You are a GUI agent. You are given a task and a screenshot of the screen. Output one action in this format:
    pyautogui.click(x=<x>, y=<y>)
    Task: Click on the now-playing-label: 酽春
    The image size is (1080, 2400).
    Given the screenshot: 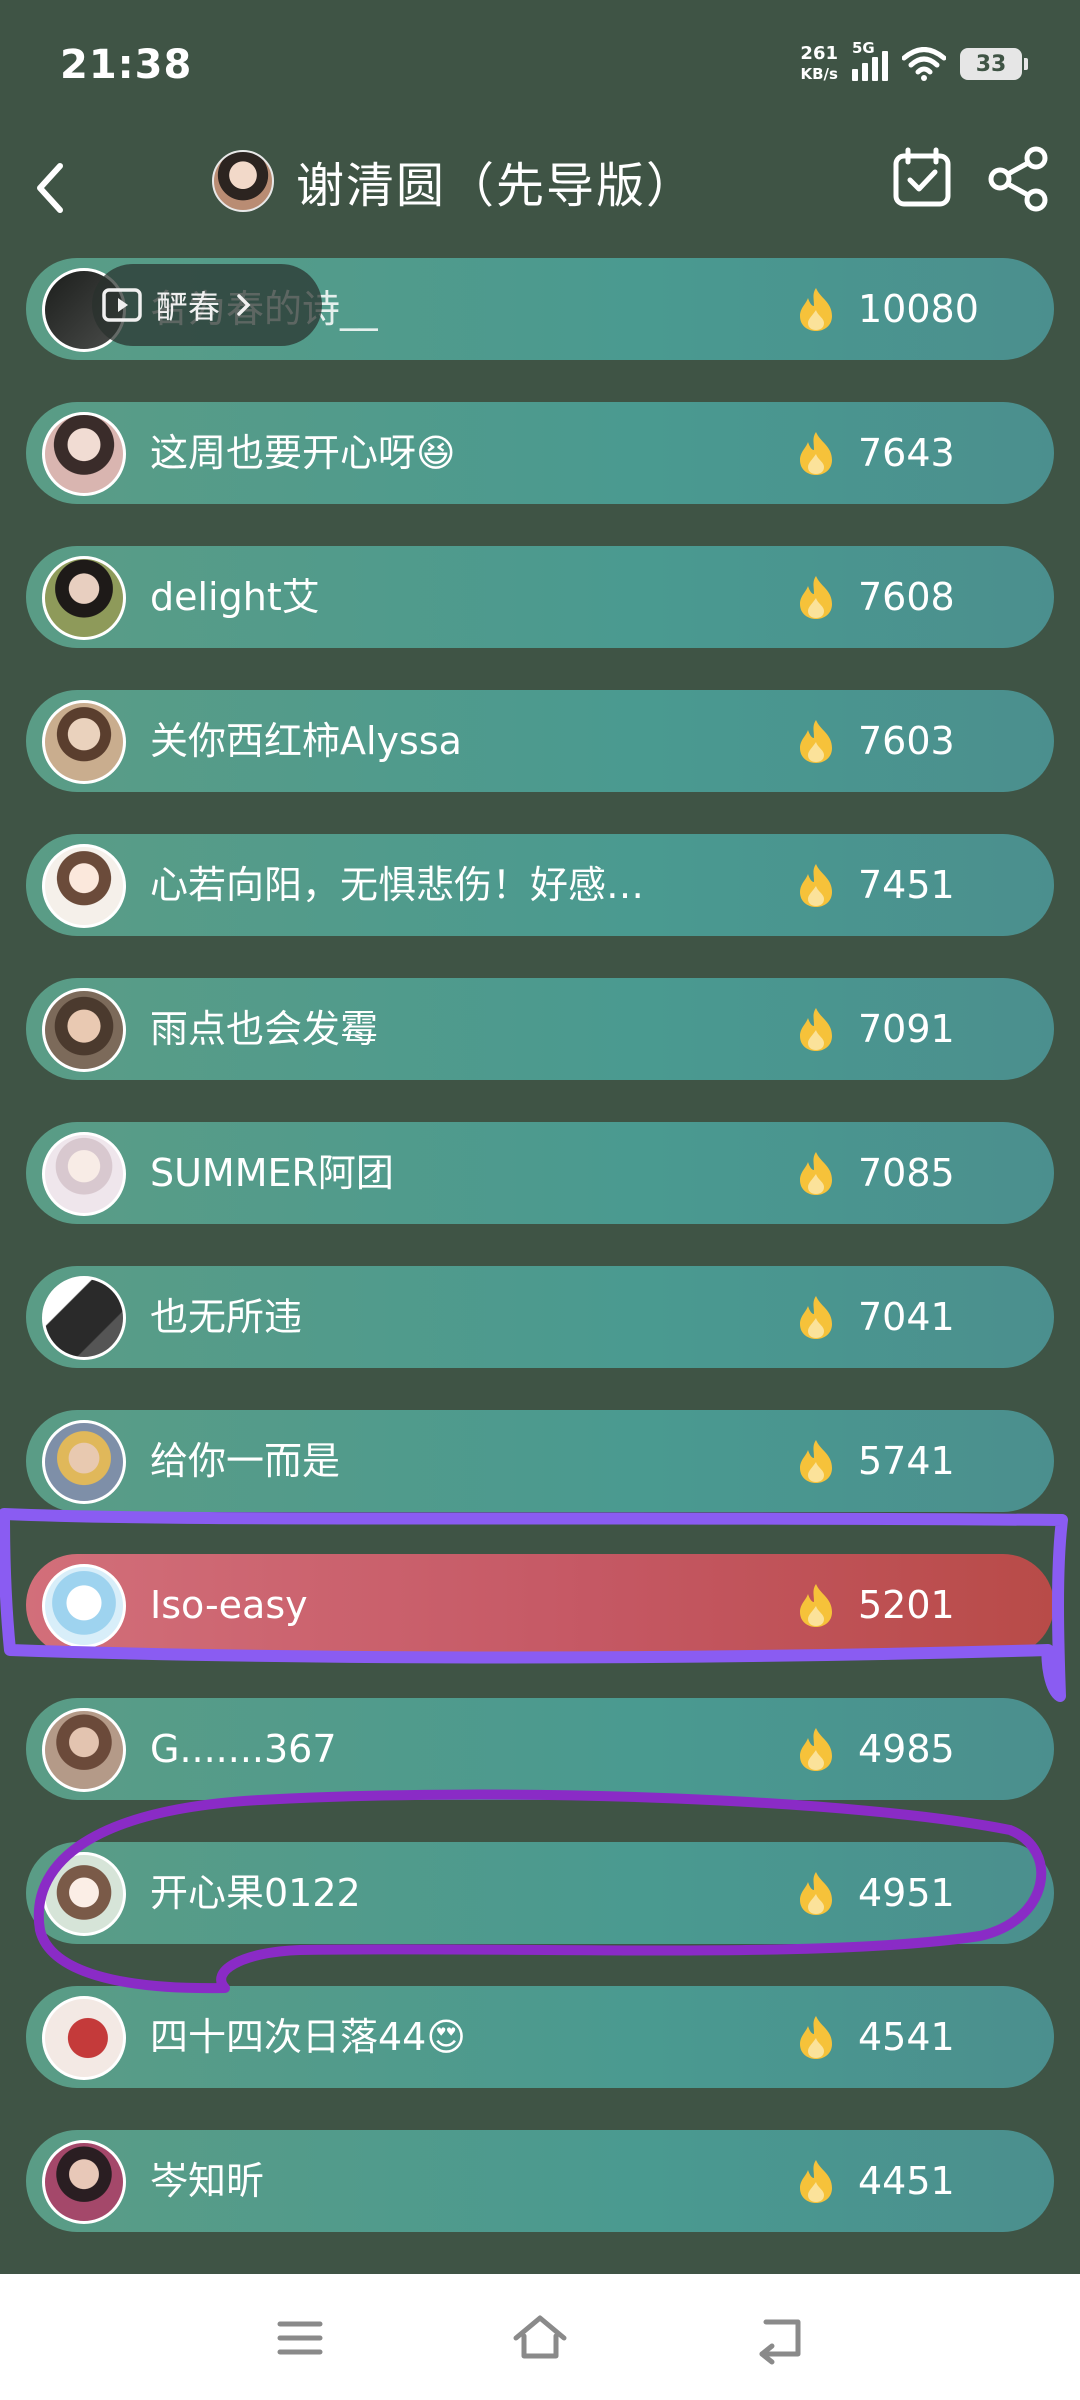 What is the action you would take?
    pyautogui.click(x=188, y=307)
    